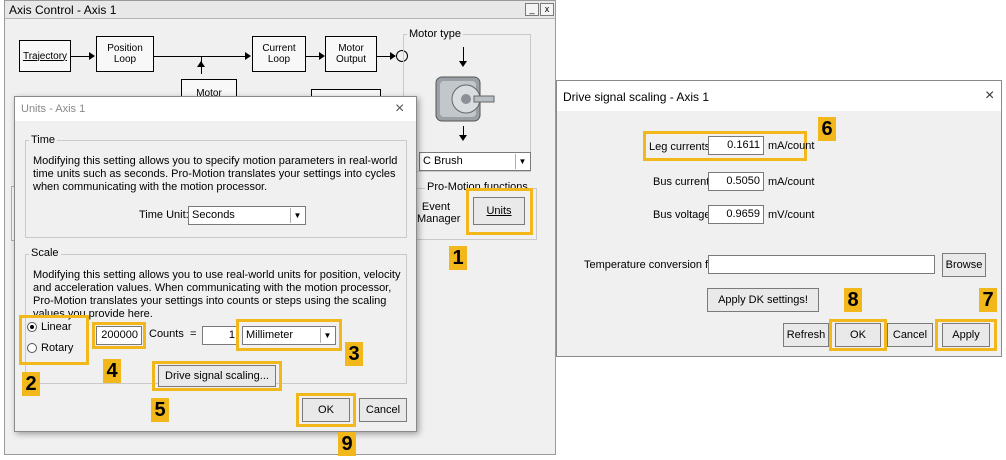 The height and width of the screenshot is (460, 1006). Describe the element at coordinates (119, 335) in the screenshot. I see `counts-input: 200000` at that location.